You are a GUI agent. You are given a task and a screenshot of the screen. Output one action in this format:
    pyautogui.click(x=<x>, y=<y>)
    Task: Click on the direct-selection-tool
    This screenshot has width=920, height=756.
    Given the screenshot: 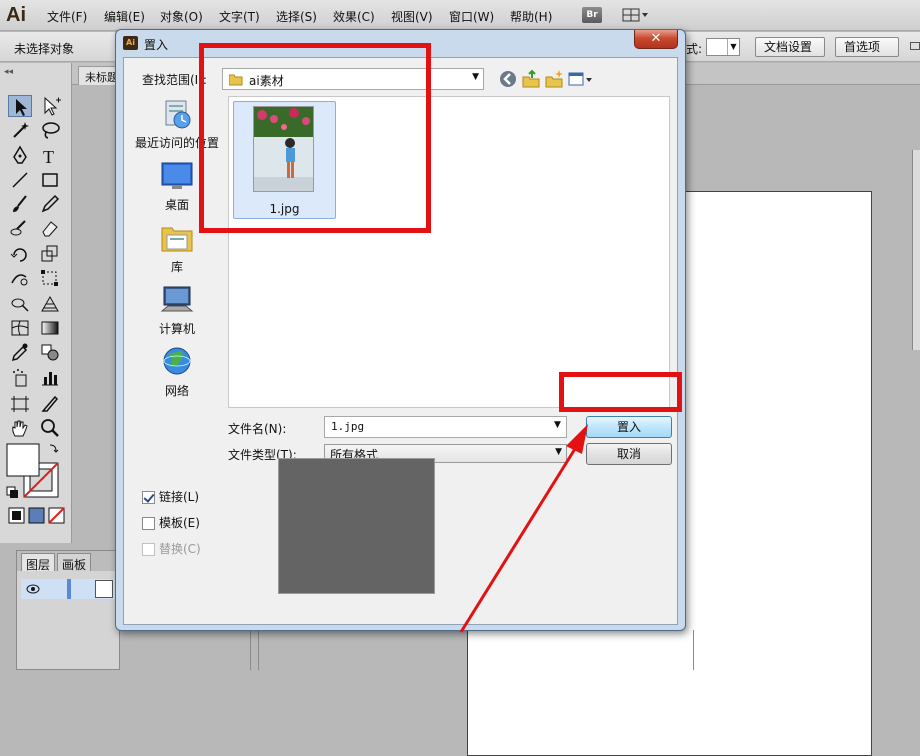 What is the action you would take?
    pyautogui.click(x=50, y=106)
    